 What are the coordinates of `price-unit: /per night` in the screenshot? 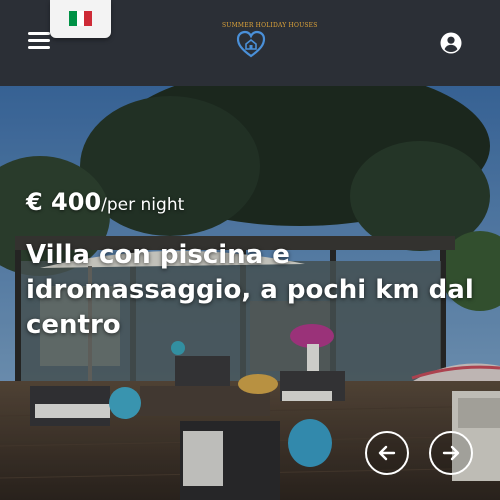 It's located at (143, 205).